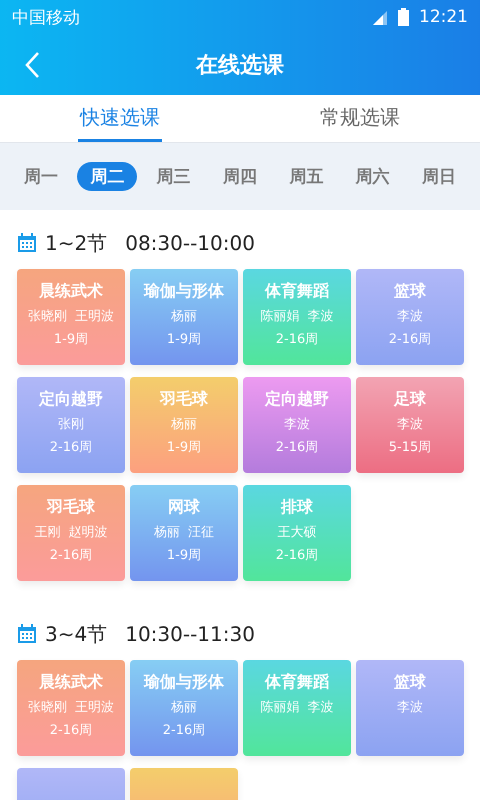 This screenshot has width=480, height=800. What do you see at coordinates (380, 17) in the screenshot?
I see `signal-icon` at bounding box center [380, 17].